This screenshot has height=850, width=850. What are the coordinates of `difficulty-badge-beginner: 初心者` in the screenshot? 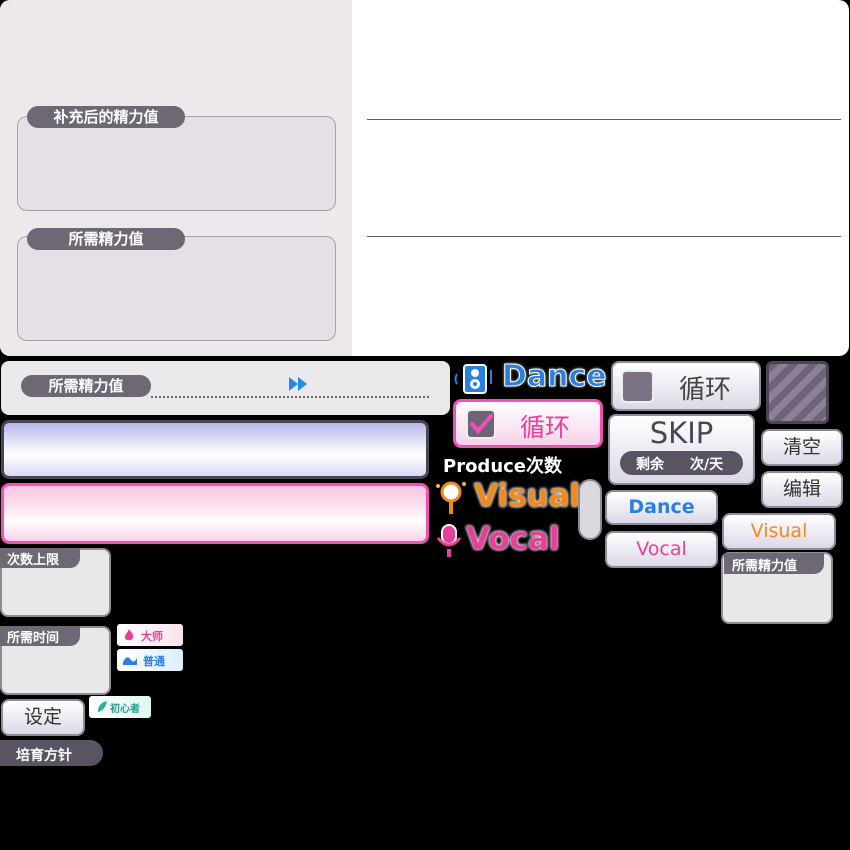 It's located at (120, 707).